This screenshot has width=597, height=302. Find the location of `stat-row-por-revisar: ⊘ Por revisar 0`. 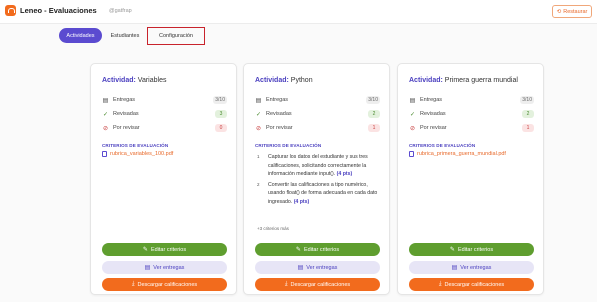

stat-row-por-revisar: ⊘ Por revisar 0 is located at coordinates (164, 128).